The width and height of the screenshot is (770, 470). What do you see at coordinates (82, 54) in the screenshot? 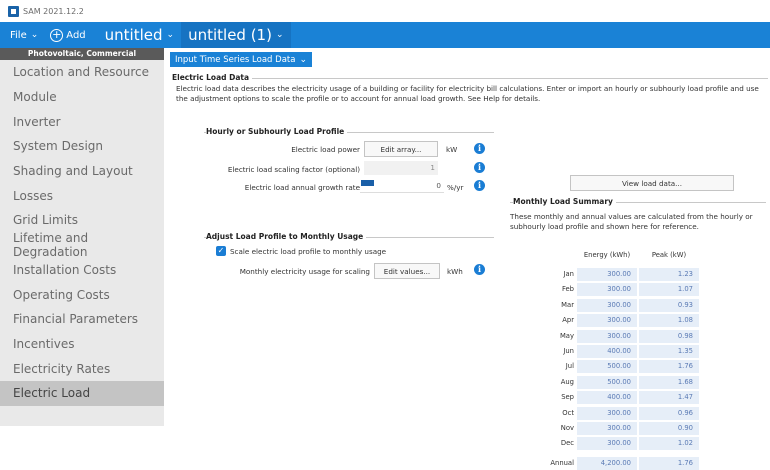
I see `sidebar-header: Photovoltaic, Commercial` at bounding box center [82, 54].